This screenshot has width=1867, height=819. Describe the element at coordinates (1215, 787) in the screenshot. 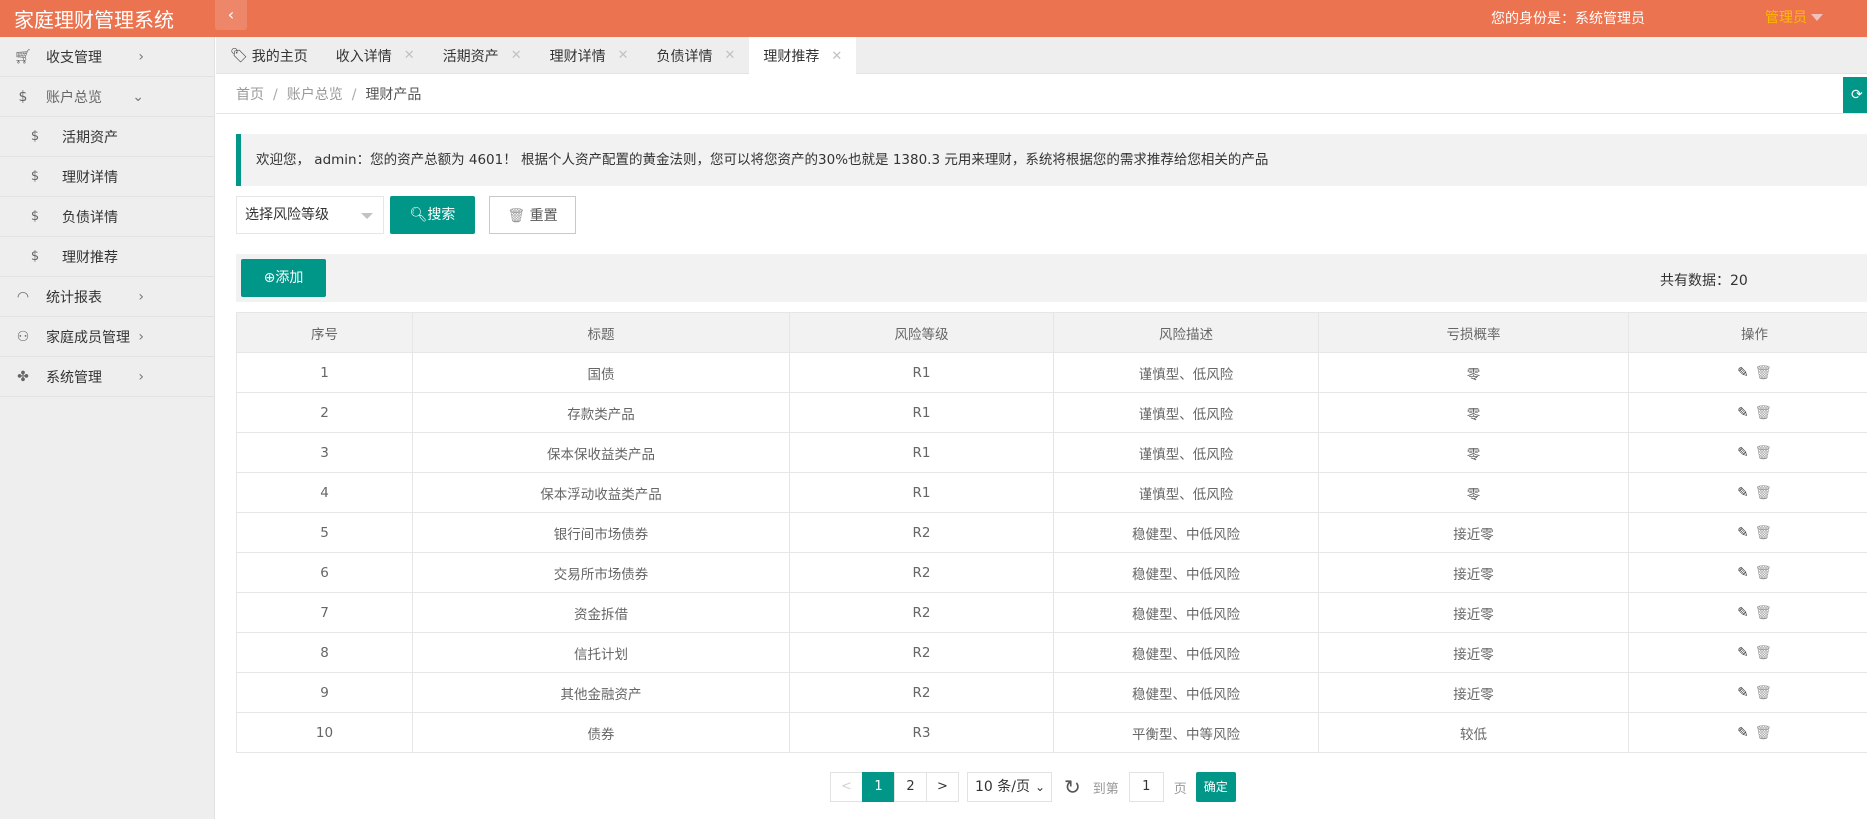

I see `goto-confirm-button: 确定` at that location.